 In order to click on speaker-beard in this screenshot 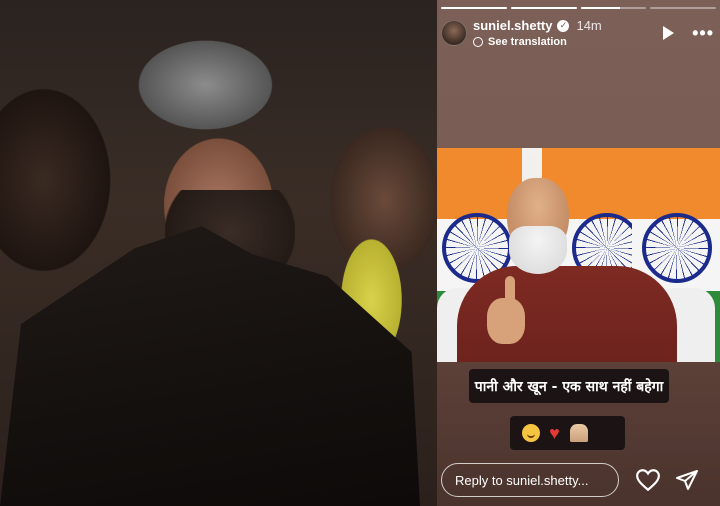, I will do `click(538, 250)`.